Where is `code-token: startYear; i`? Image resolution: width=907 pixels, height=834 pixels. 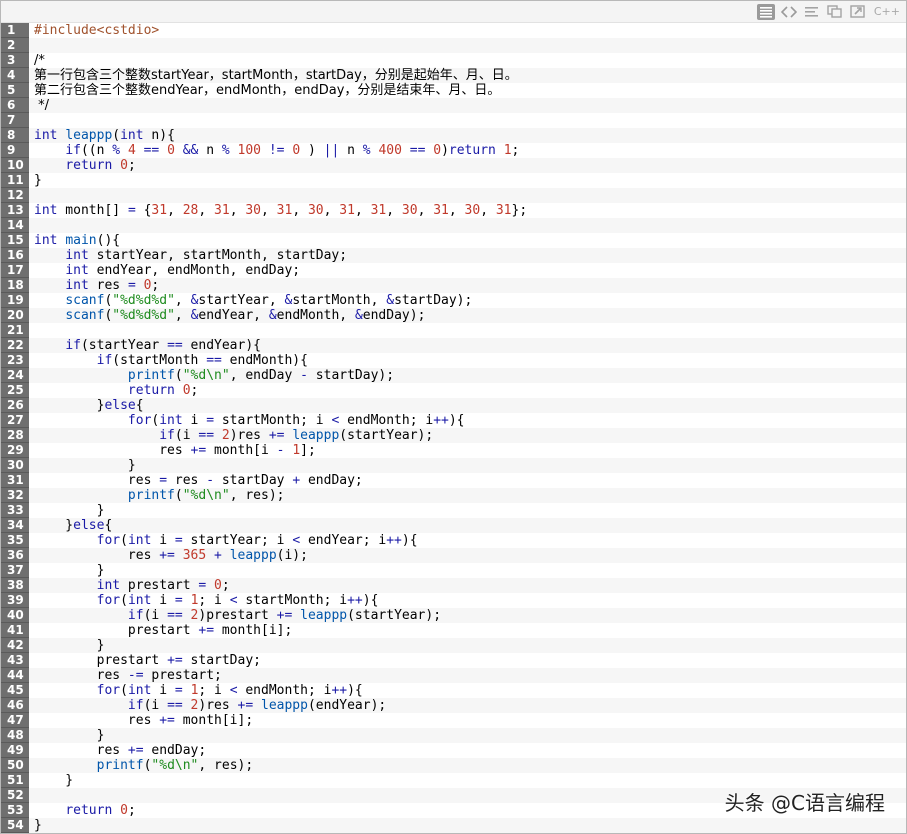
code-token: startYear; i is located at coordinates (237, 540).